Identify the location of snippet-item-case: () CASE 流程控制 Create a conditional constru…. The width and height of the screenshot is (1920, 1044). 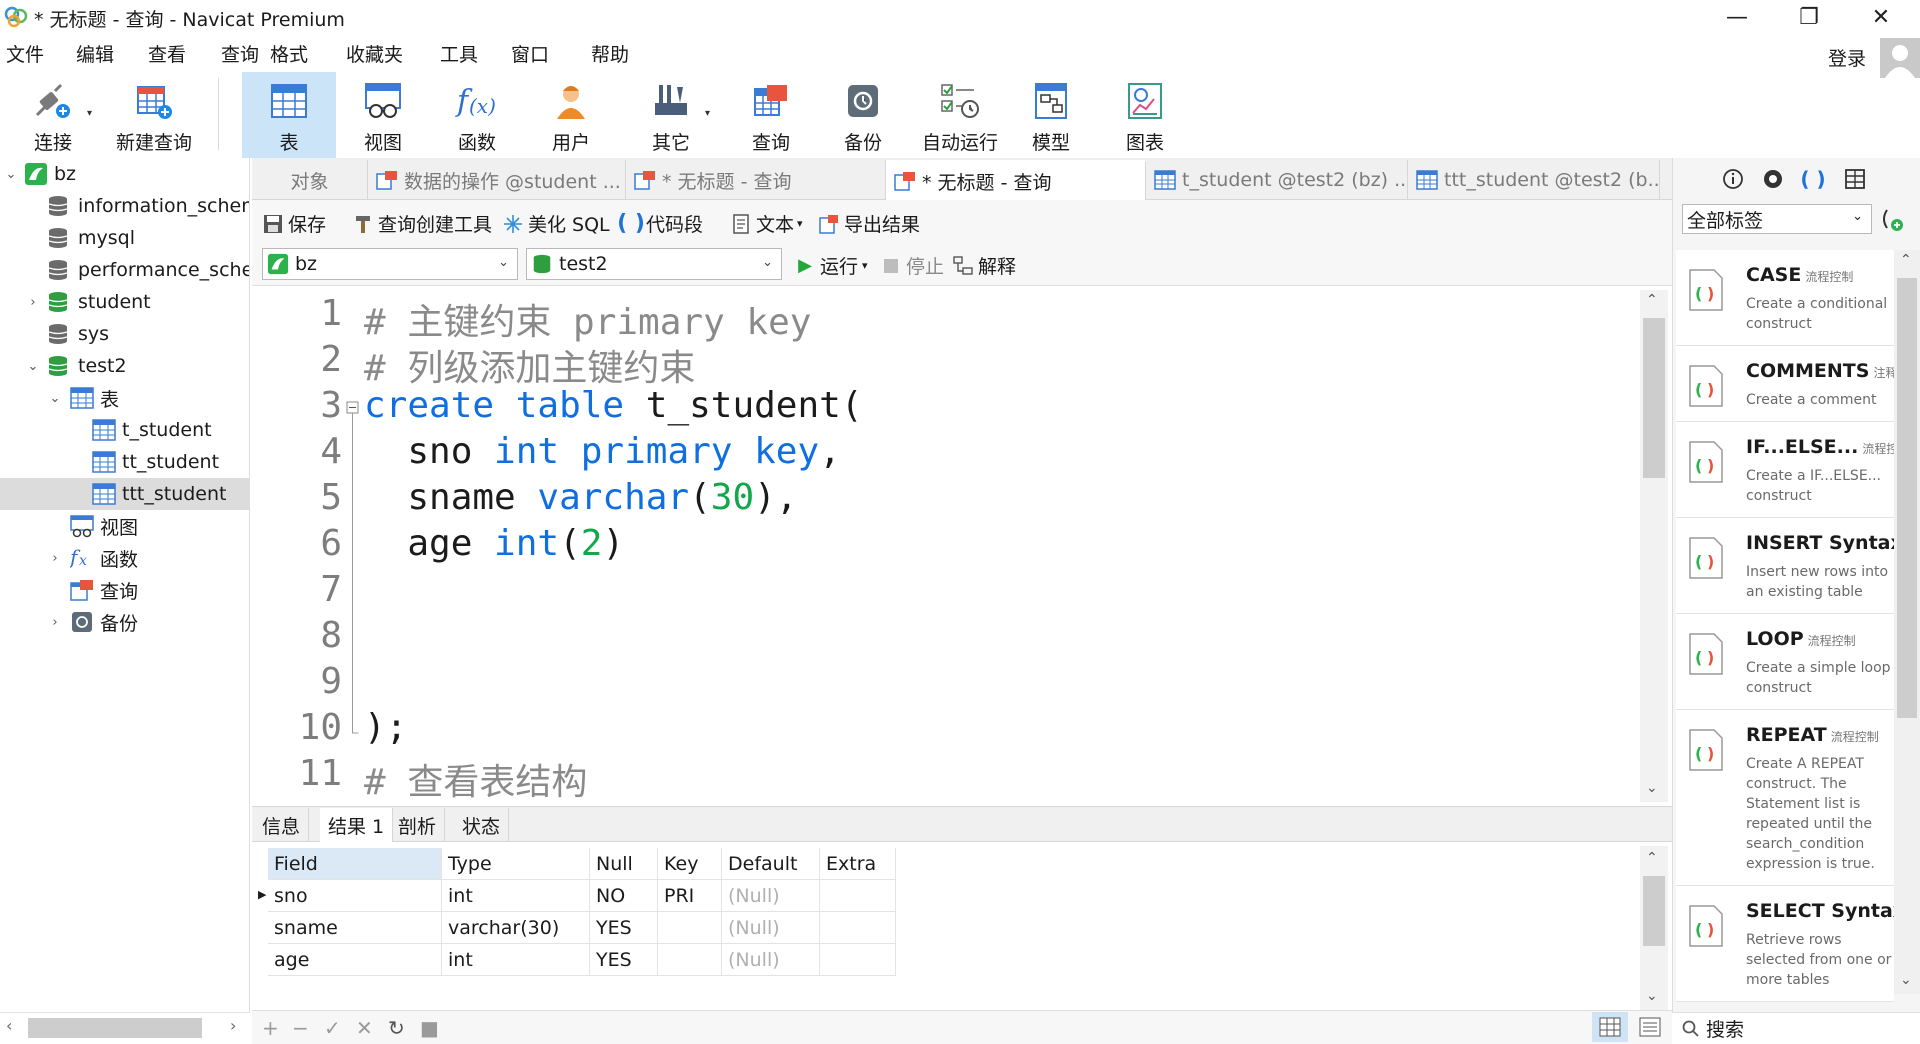
(1785, 298).